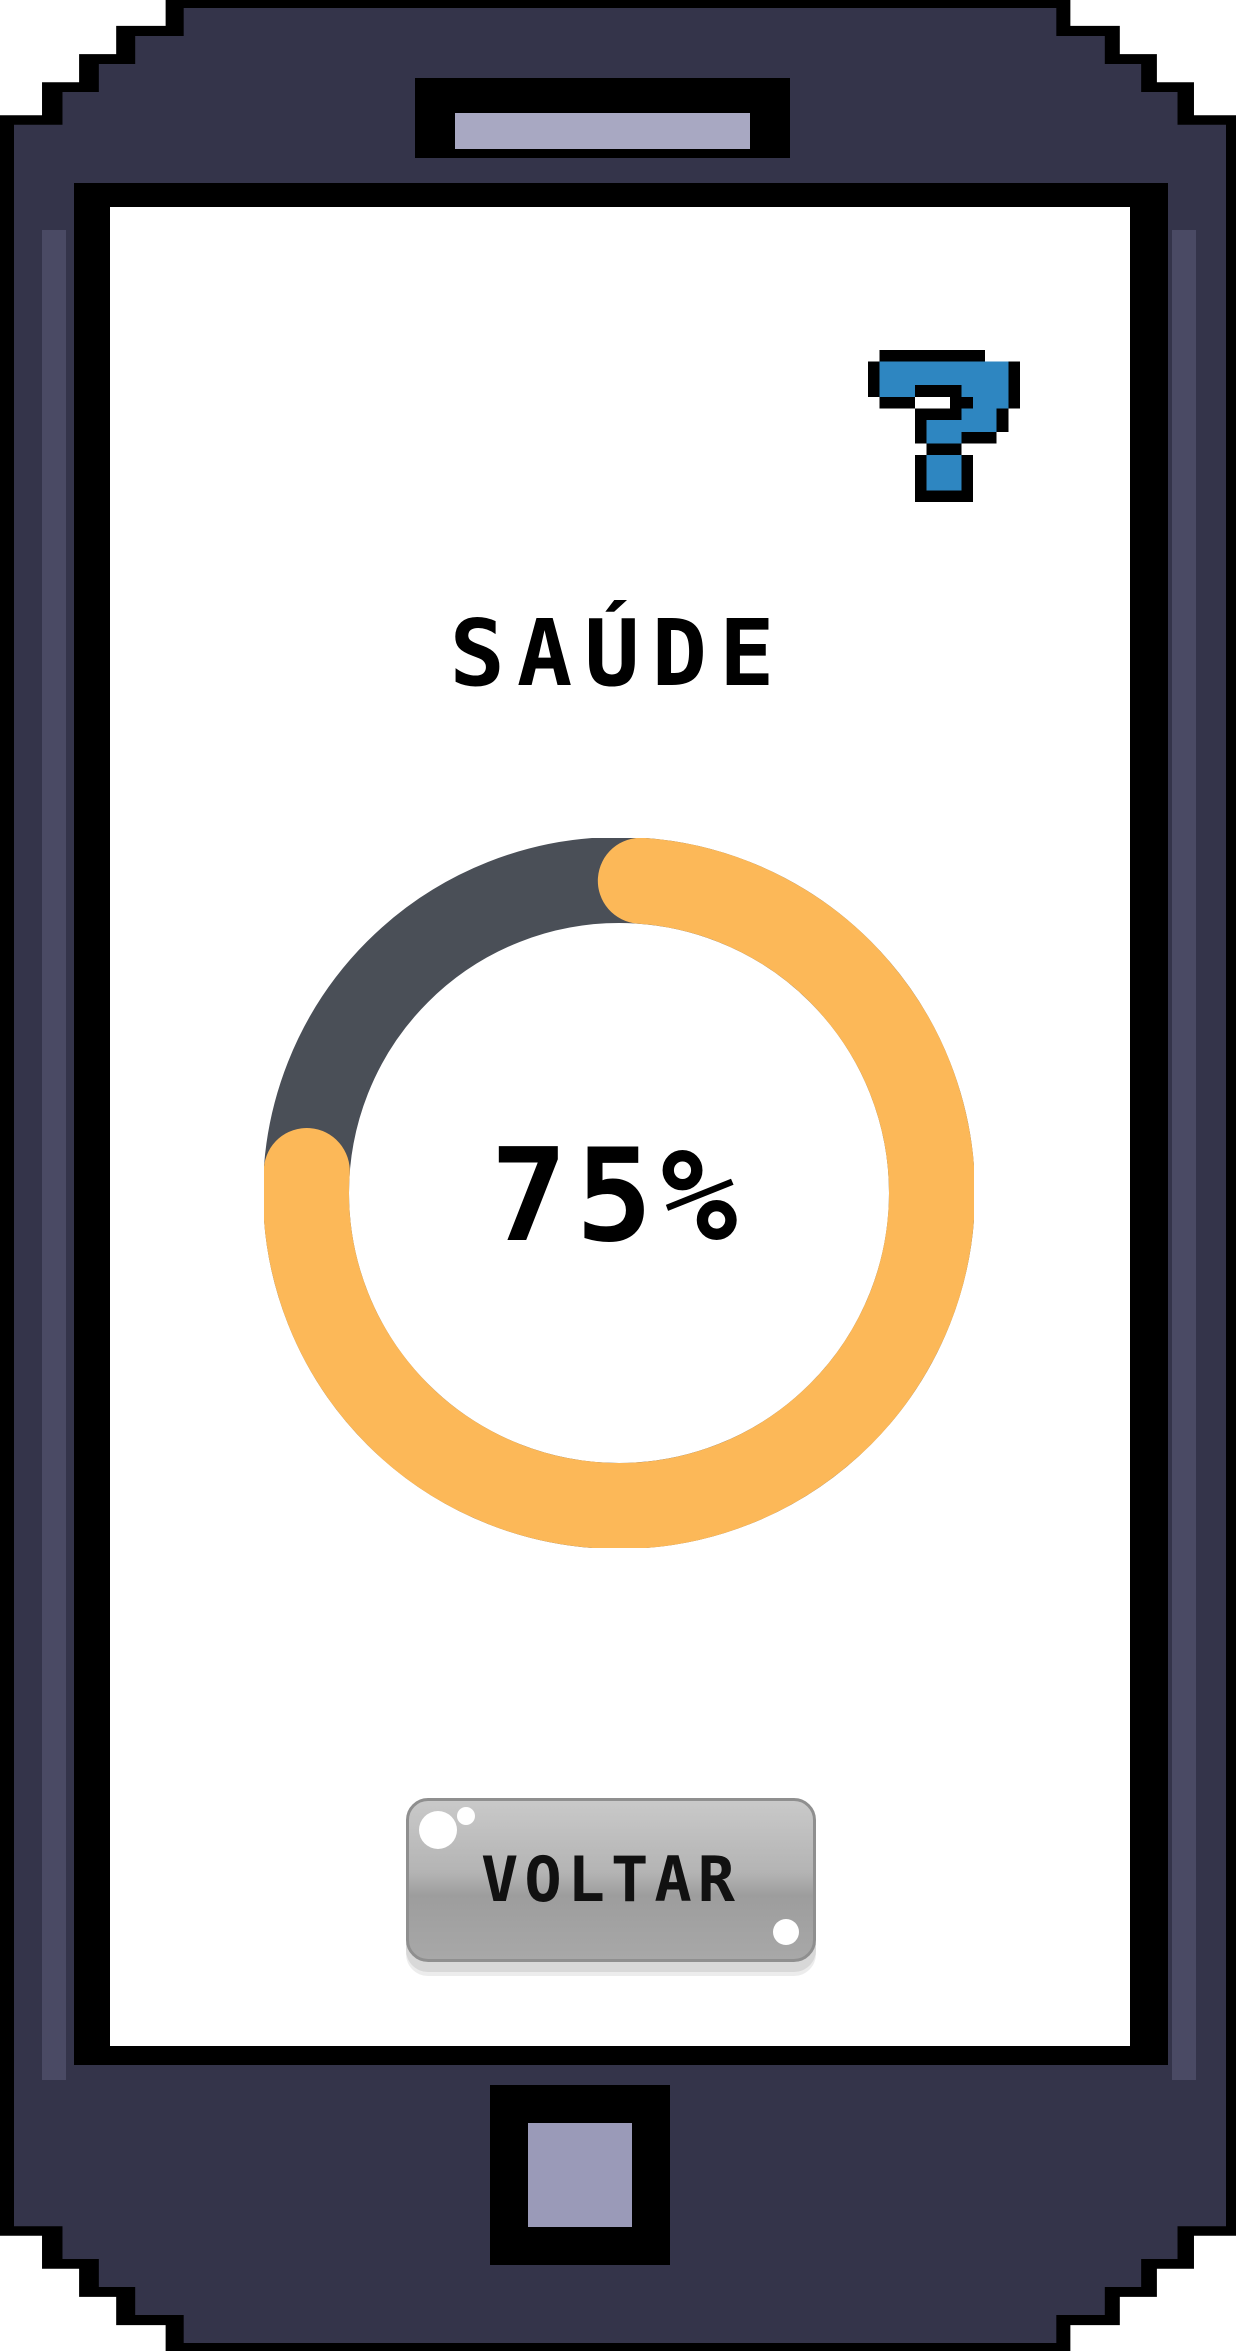  I want to click on back-button: VOLTAR, so click(611, 1880).